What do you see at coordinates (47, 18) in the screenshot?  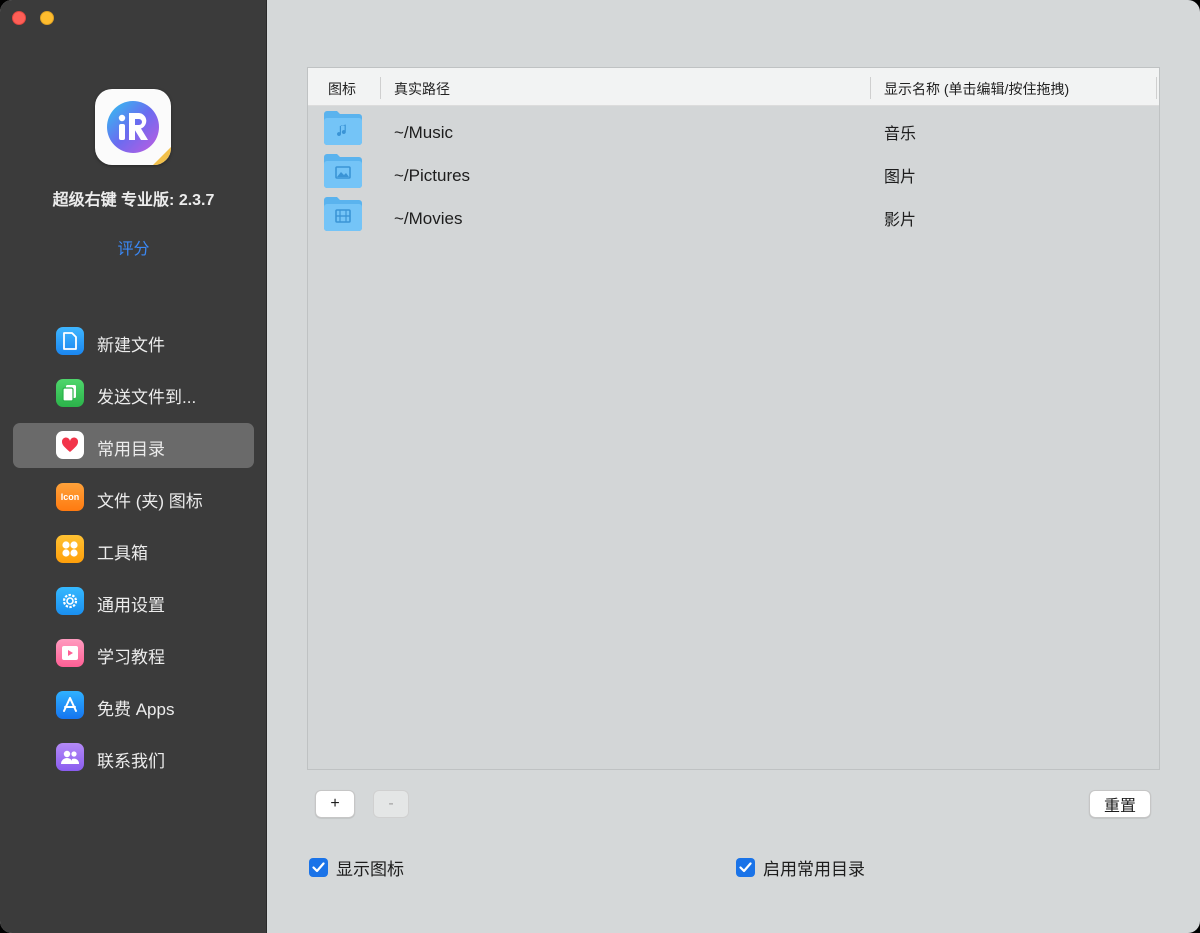 I see `minimize-window-button` at bounding box center [47, 18].